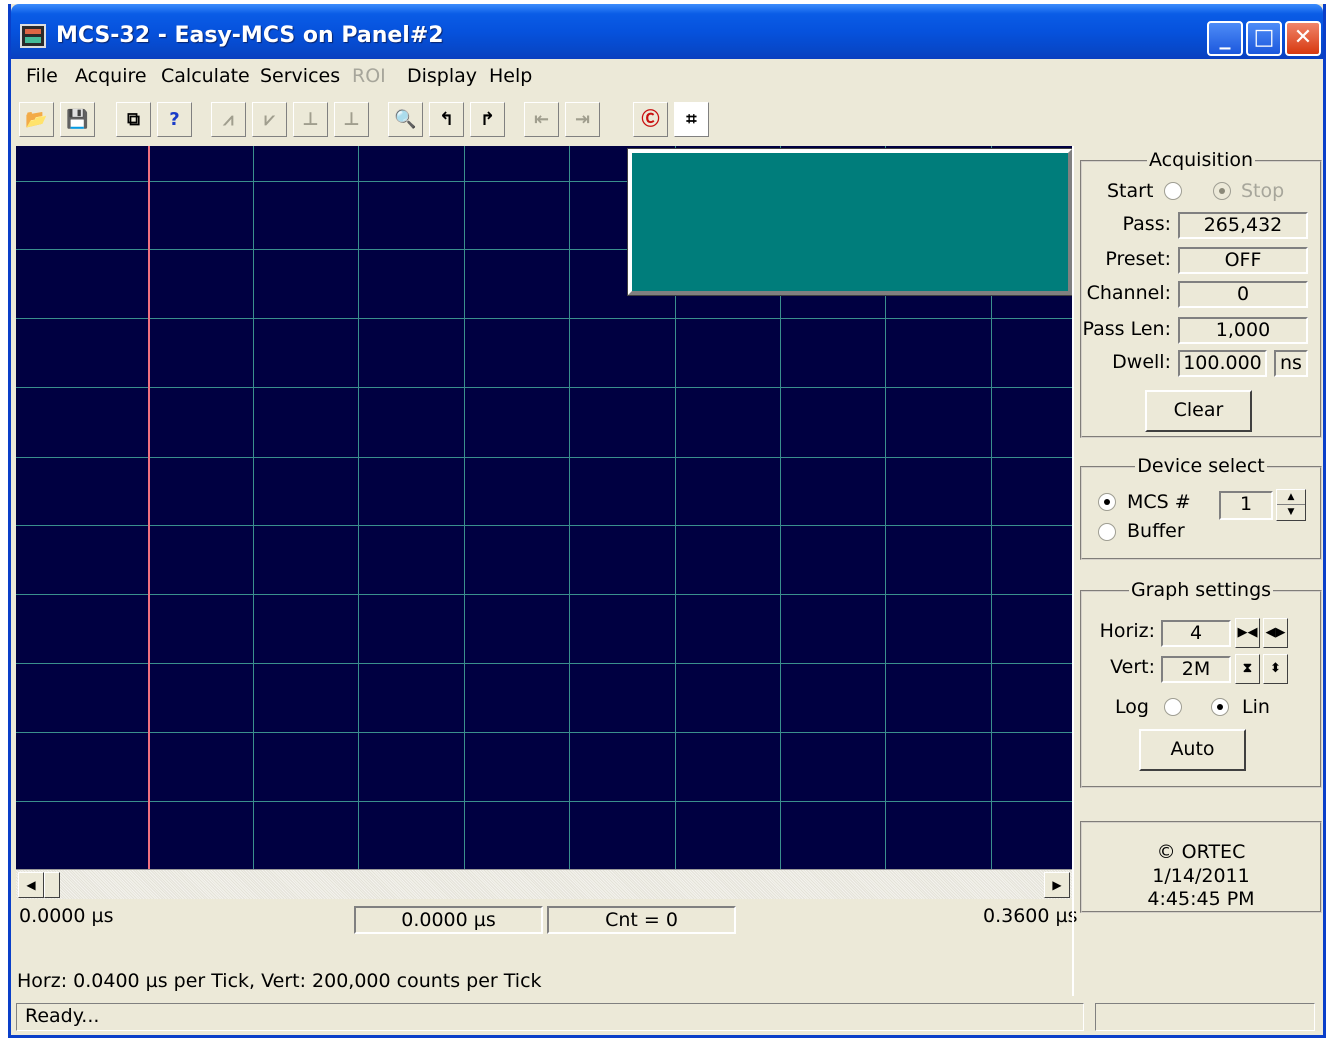 This screenshot has width=1326, height=1038. Describe the element at coordinates (1156, 531) in the screenshot. I see `buffer-label: Buffer` at that location.